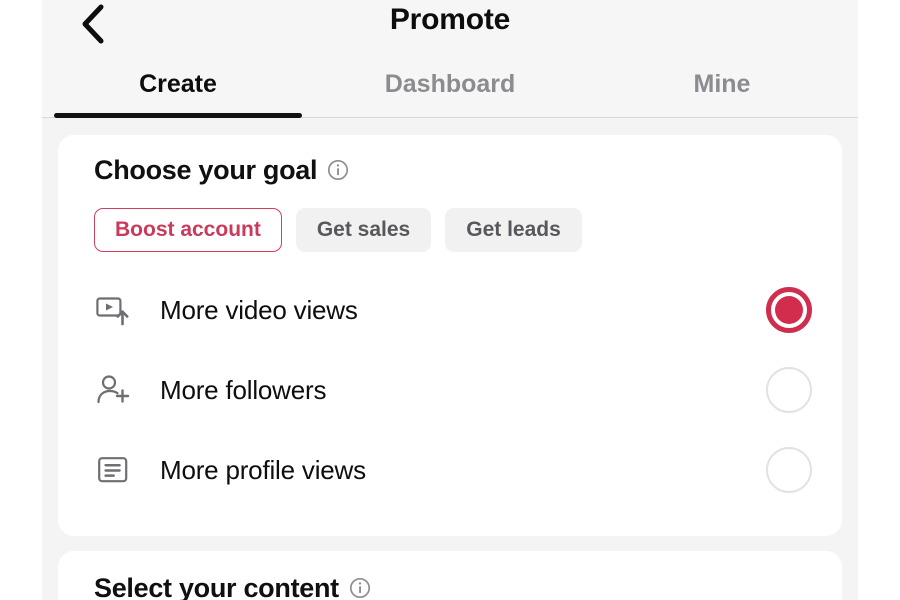  What do you see at coordinates (789, 470) in the screenshot?
I see `radio-more-profile-views` at bounding box center [789, 470].